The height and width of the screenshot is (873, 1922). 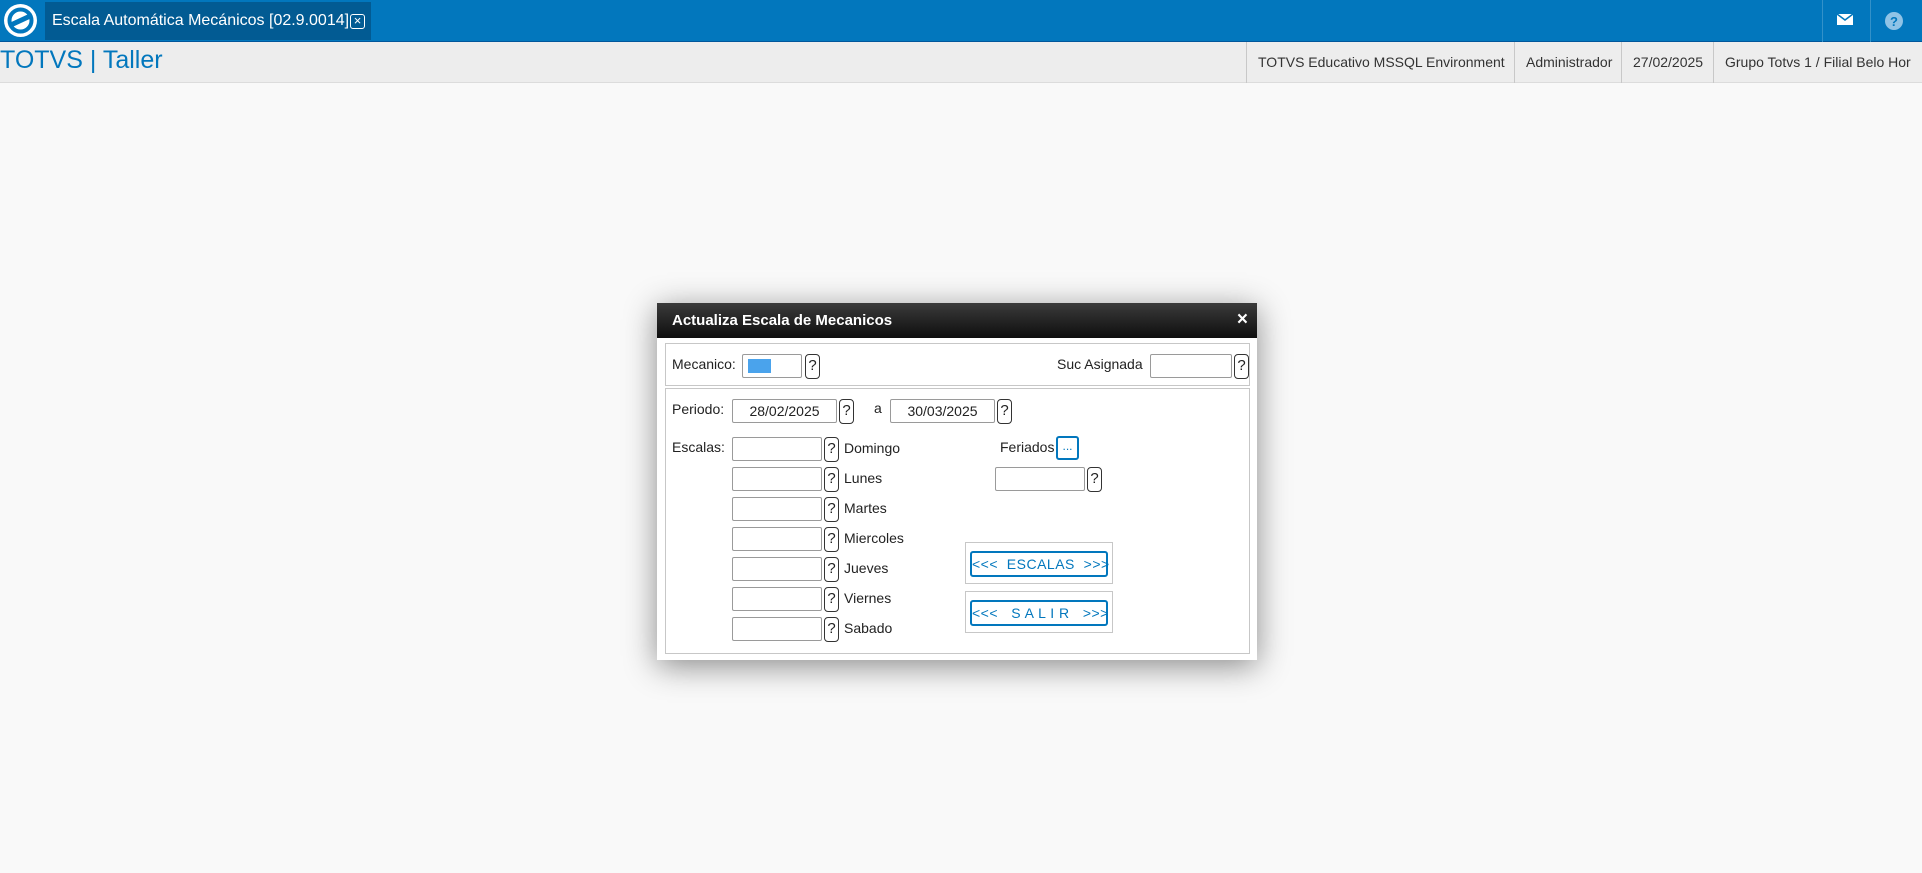 What do you see at coordinates (872, 448) in the screenshot?
I see `domingo-label: Domingo` at bounding box center [872, 448].